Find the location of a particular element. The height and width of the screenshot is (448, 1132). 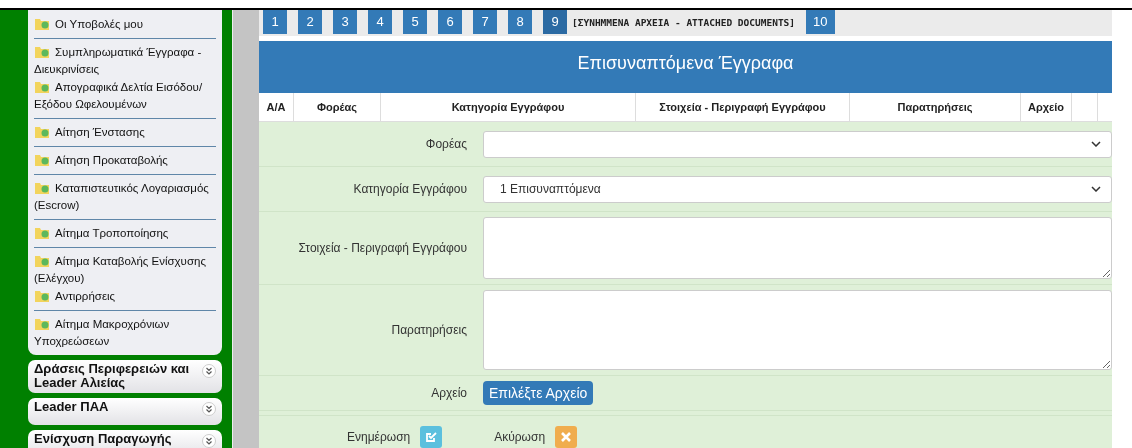

page-tab: 5 is located at coordinates (415, 22).